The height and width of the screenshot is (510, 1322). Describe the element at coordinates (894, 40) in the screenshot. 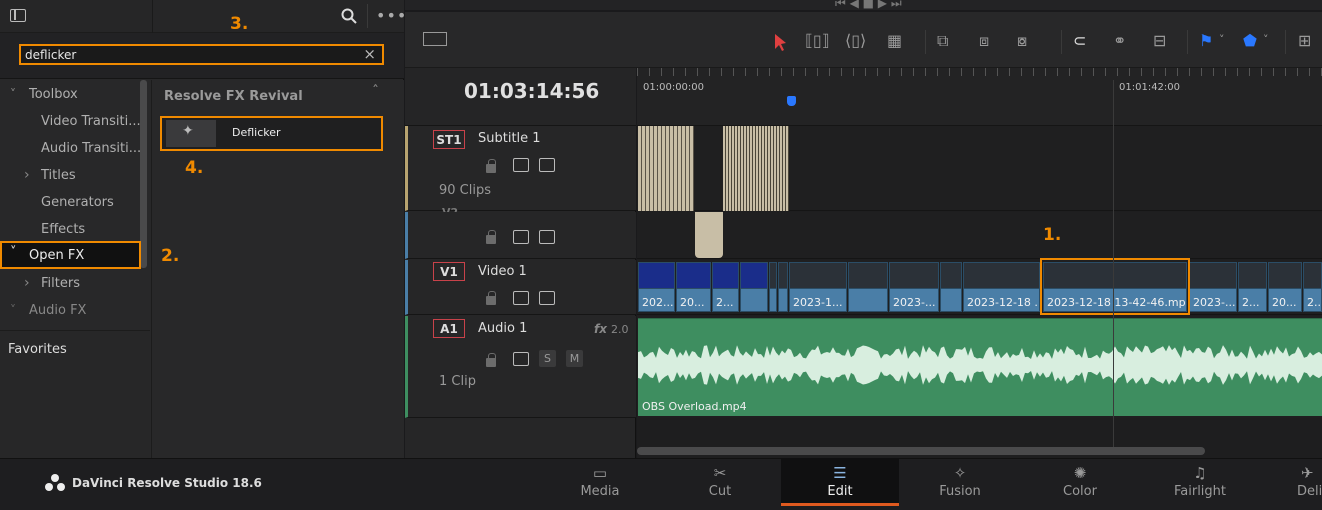

I see `blade-edit-icon: ▦` at that location.